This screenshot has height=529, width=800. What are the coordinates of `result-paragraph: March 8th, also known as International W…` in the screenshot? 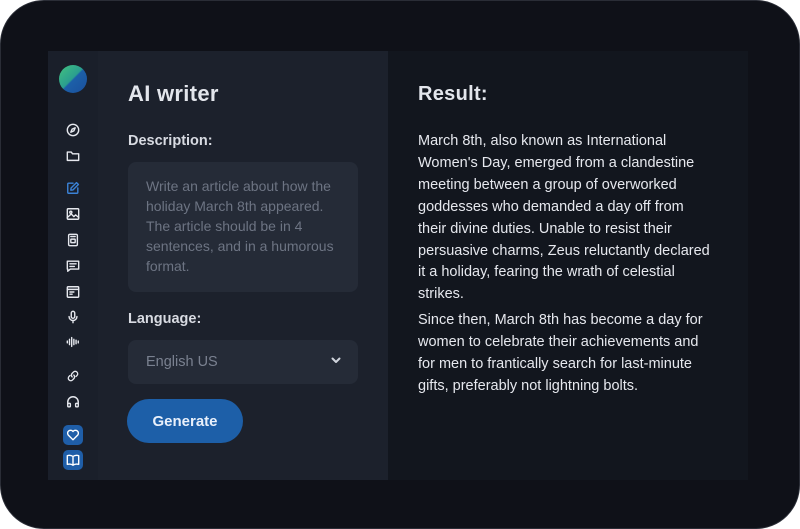 It's located at (564, 218).